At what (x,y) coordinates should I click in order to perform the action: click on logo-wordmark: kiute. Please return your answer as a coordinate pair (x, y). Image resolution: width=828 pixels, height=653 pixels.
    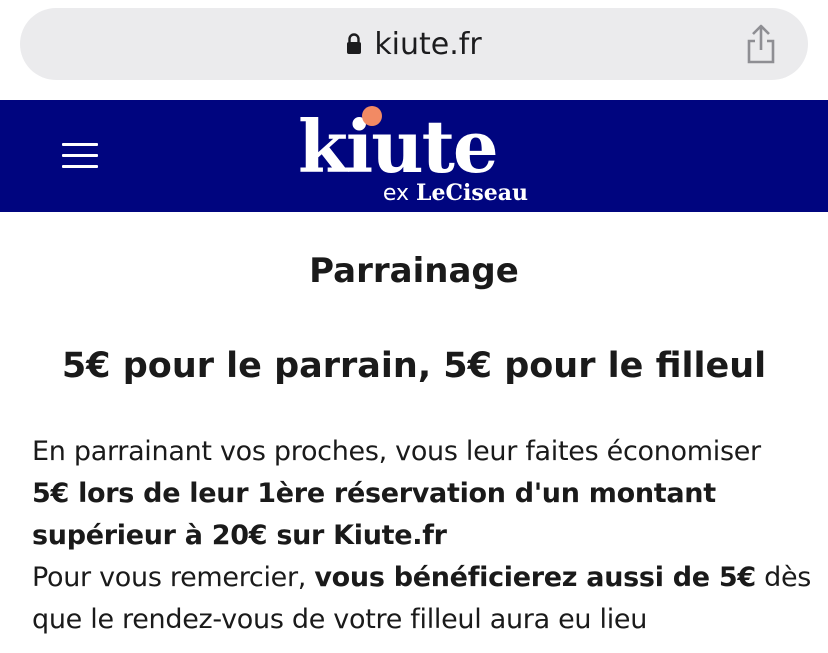
    Looking at the image, I should click on (398, 146).